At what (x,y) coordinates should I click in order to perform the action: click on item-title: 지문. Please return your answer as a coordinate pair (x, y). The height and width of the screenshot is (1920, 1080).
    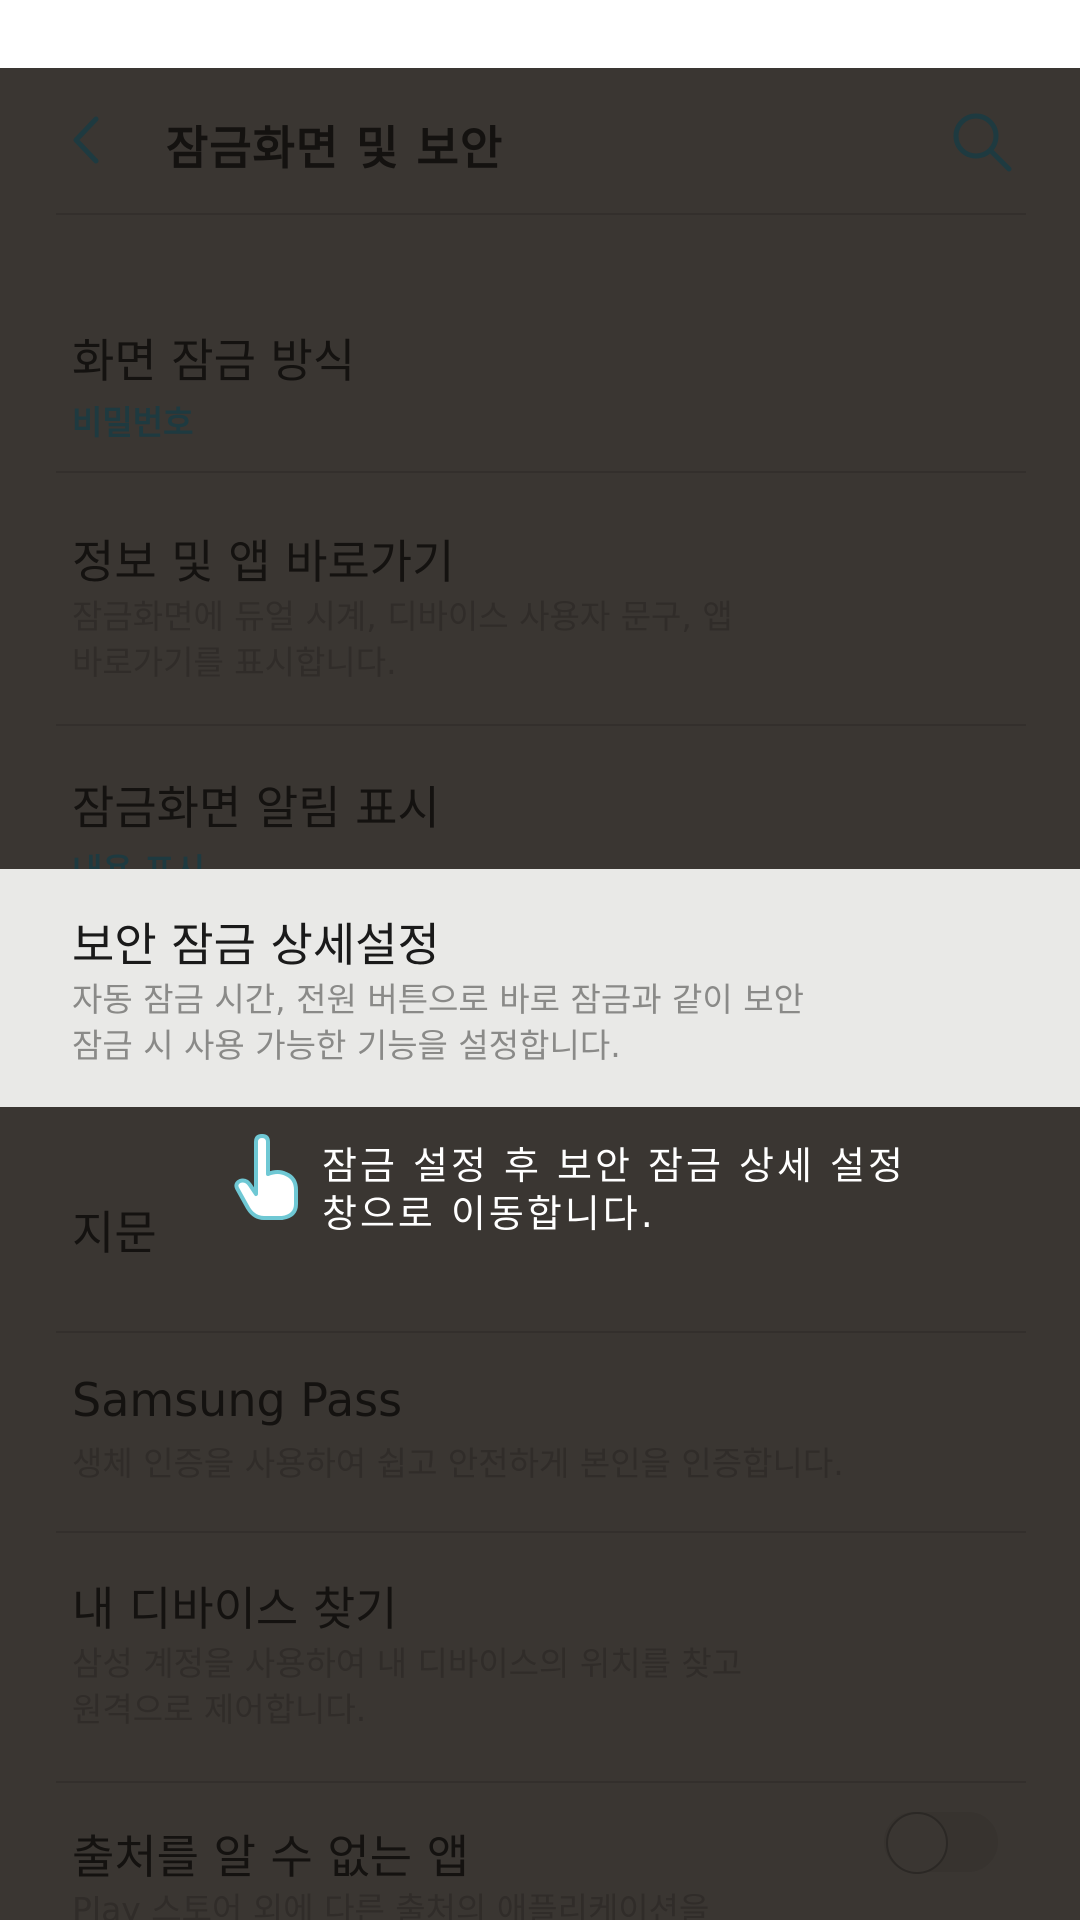
    Looking at the image, I should click on (114, 1233).